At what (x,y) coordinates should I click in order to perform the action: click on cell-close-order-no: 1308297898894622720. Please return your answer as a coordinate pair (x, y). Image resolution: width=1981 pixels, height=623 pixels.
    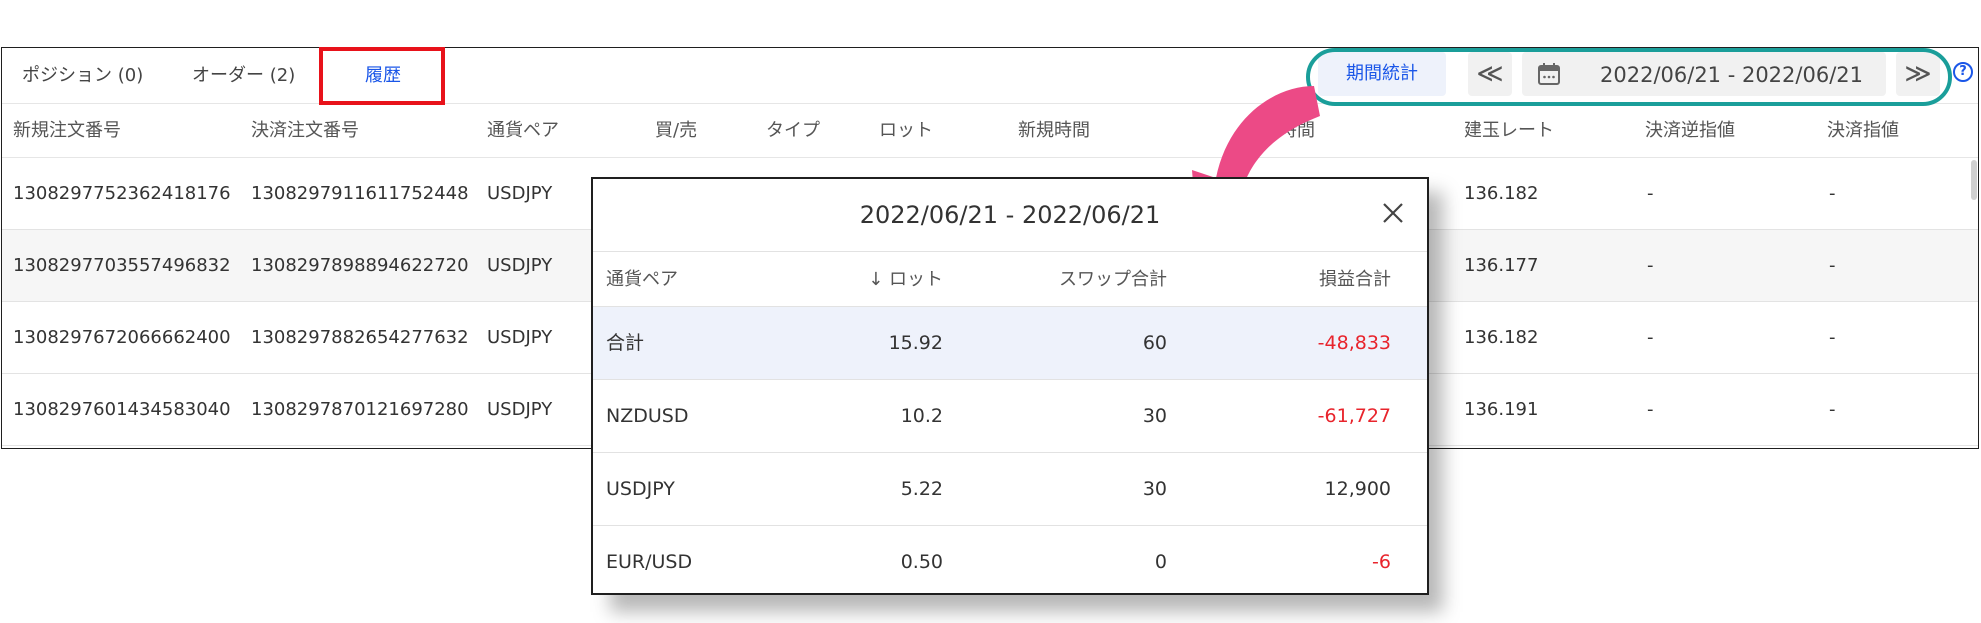
    Looking at the image, I should click on (360, 265).